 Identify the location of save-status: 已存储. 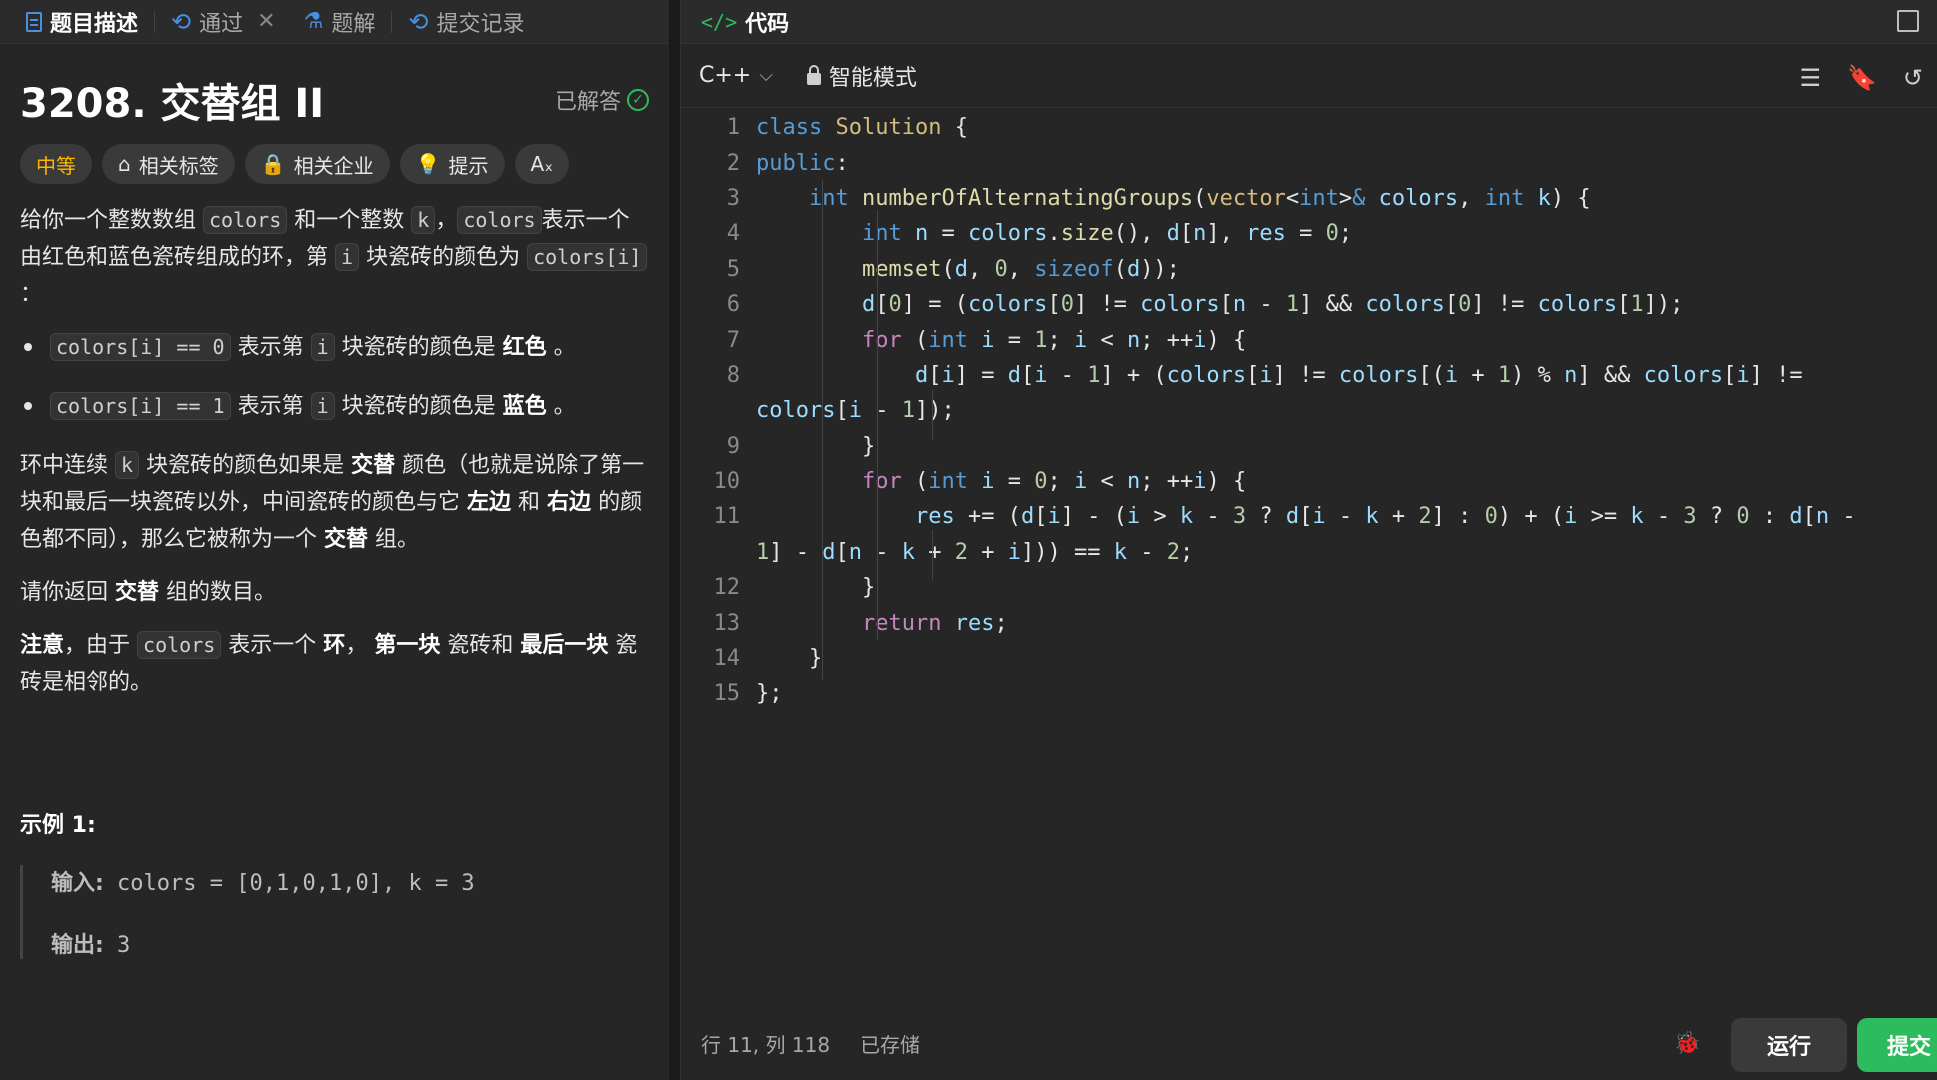
(890, 1045).